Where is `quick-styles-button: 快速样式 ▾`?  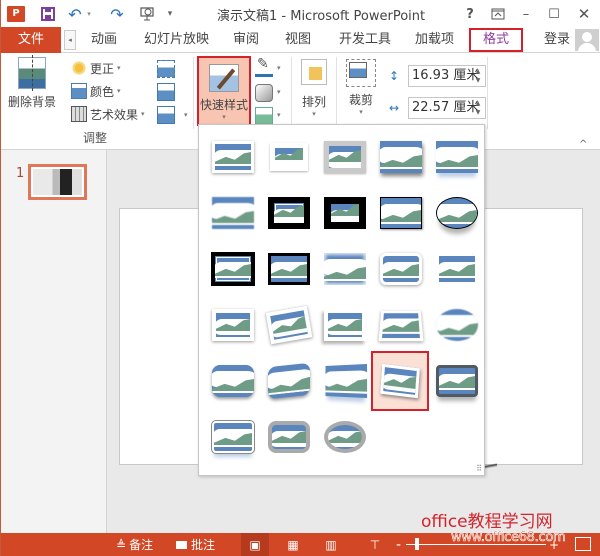 quick-styles-button: 快速样式 ▾ is located at coordinates (224, 91).